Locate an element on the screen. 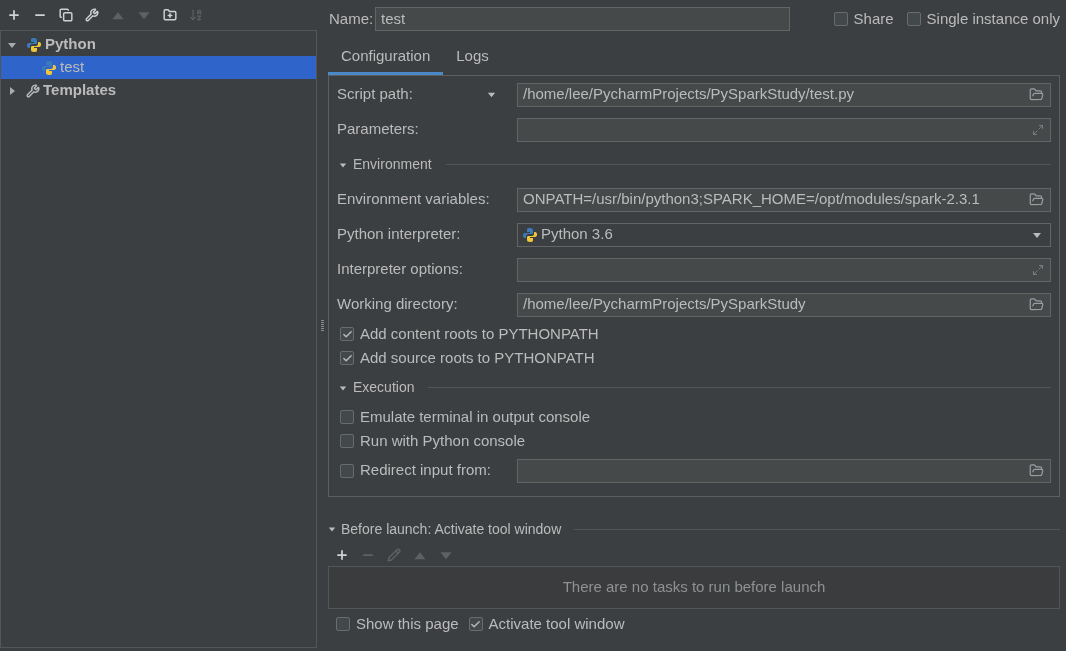 This screenshot has width=1066, height=651. option-label: Single instance only is located at coordinates (993, 18).